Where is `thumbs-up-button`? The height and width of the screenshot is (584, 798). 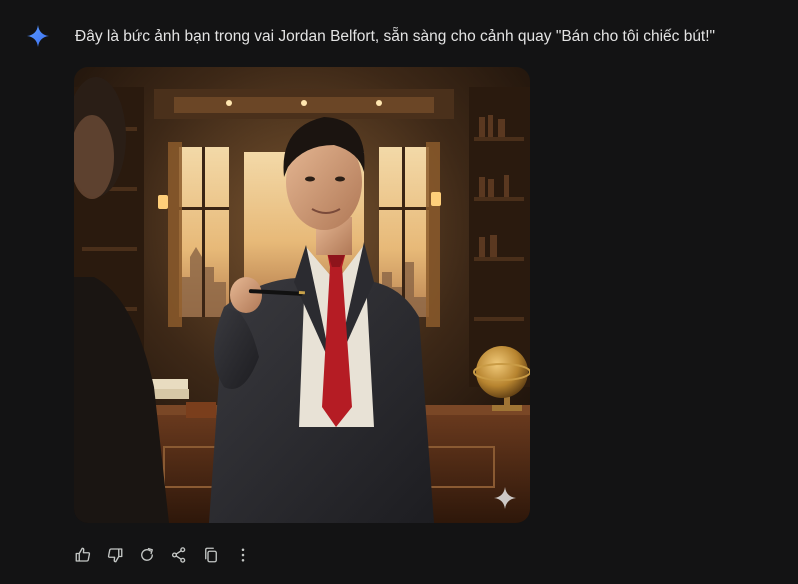 thumbs-up-button is located at coordinates (83, 555).